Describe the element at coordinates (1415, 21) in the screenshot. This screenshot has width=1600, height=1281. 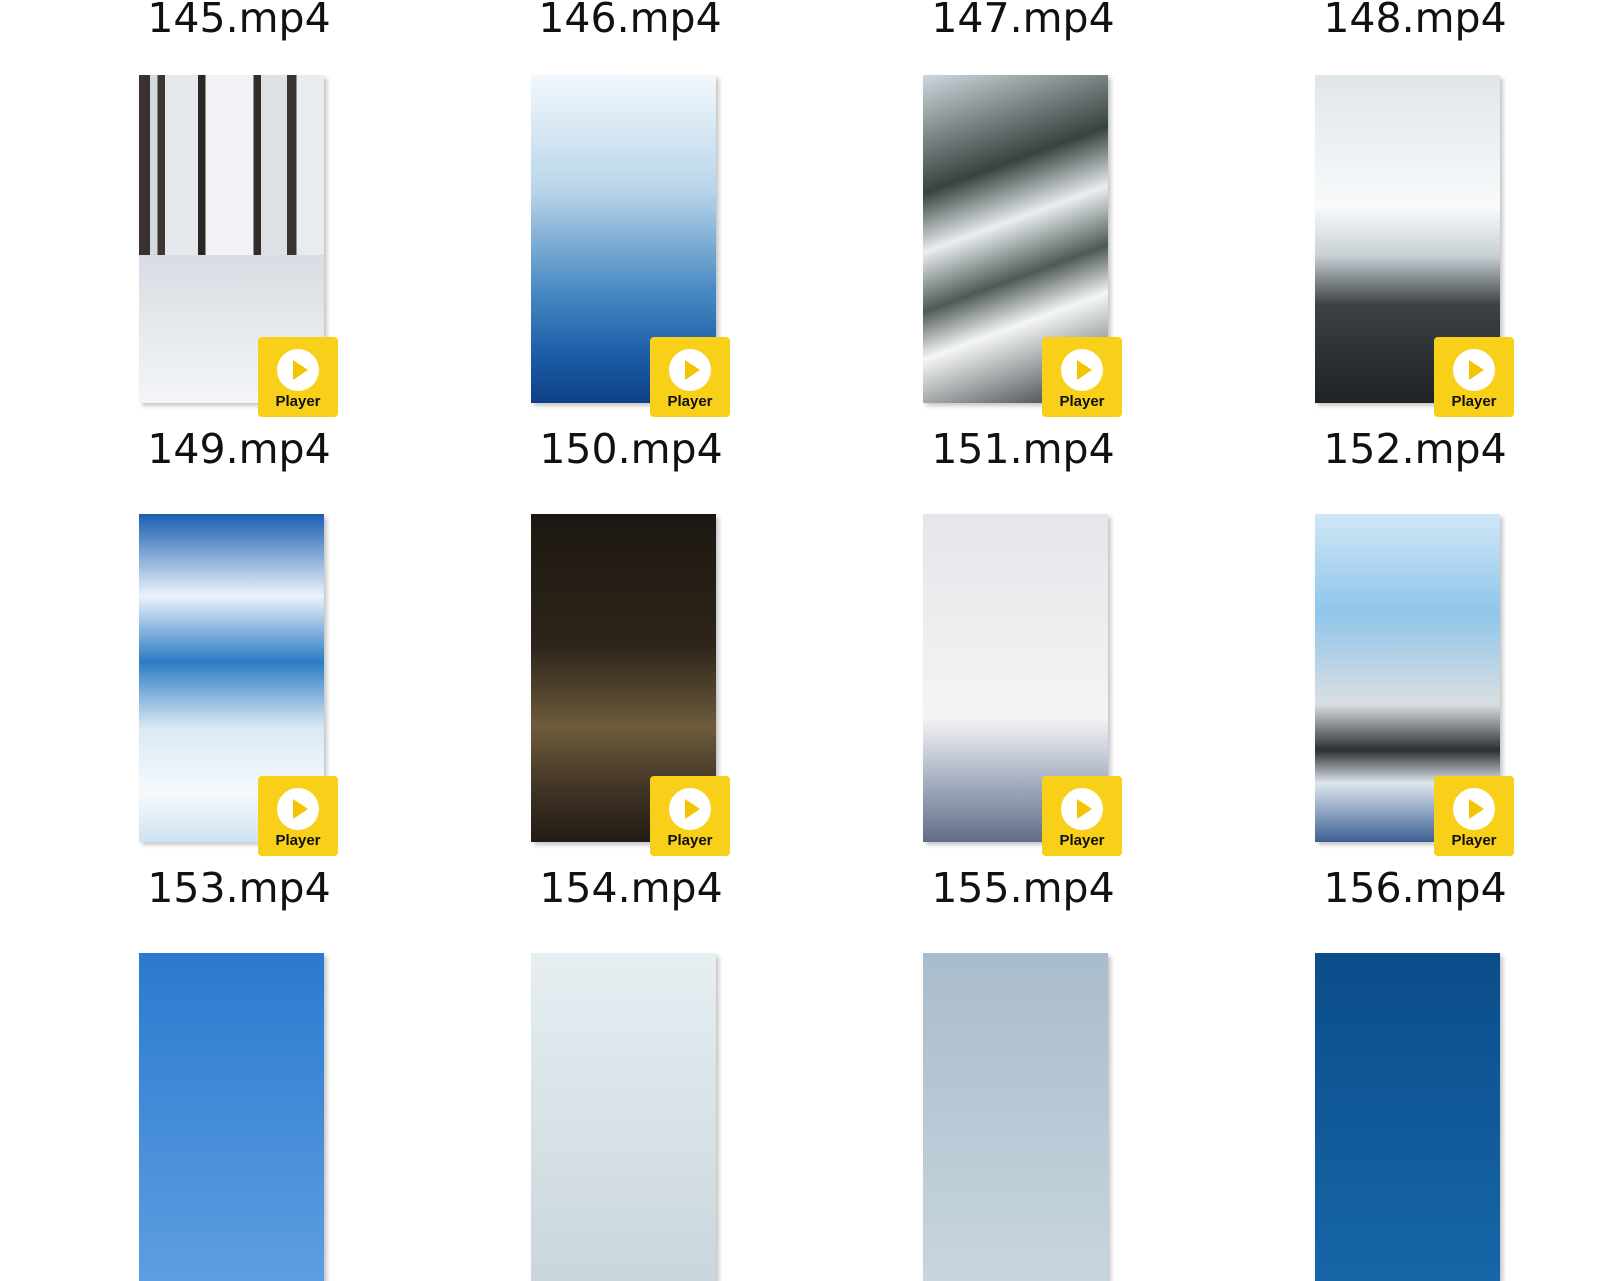
I see `file-name: 148.mp4` at that location.